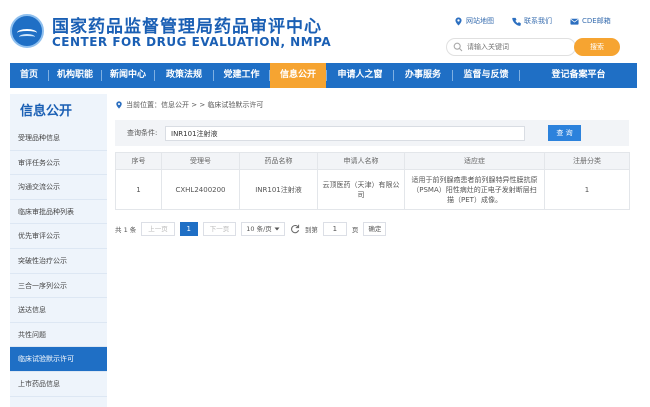  I want to click on sidebar-item-priority-review: 优先审评公示, so click(58, 236).